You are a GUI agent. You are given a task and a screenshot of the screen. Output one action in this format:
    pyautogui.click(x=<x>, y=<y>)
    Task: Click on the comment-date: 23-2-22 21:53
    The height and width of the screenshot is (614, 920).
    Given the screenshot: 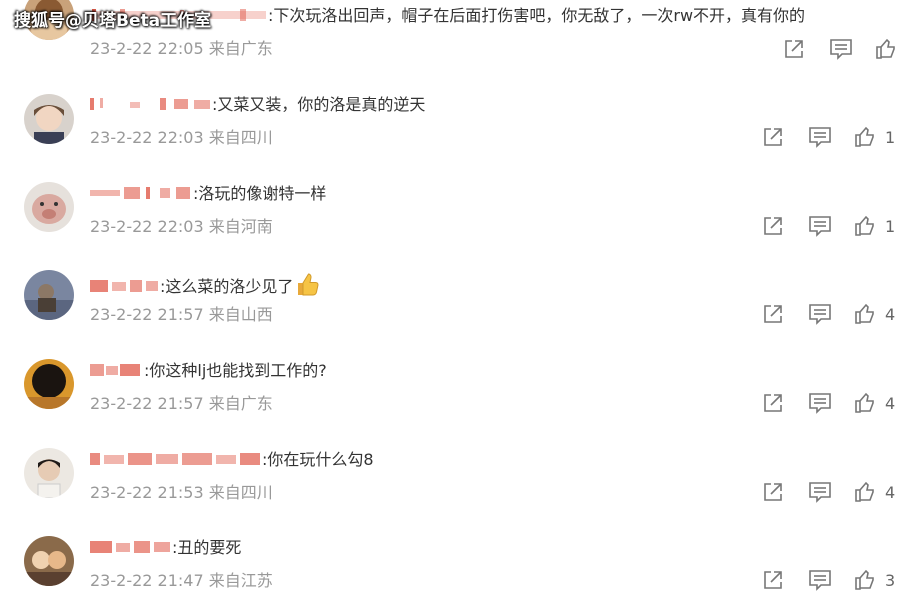 What is the action you would take?
    pyautogui.click(x=147, y=492)
    